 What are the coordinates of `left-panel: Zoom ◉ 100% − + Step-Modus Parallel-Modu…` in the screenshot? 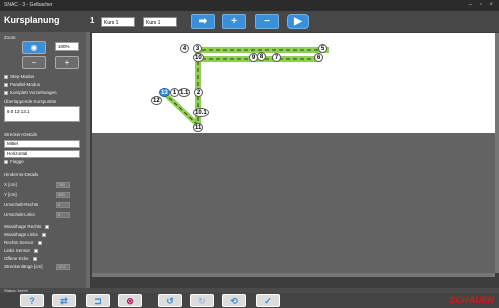 It's located at (45, 160).